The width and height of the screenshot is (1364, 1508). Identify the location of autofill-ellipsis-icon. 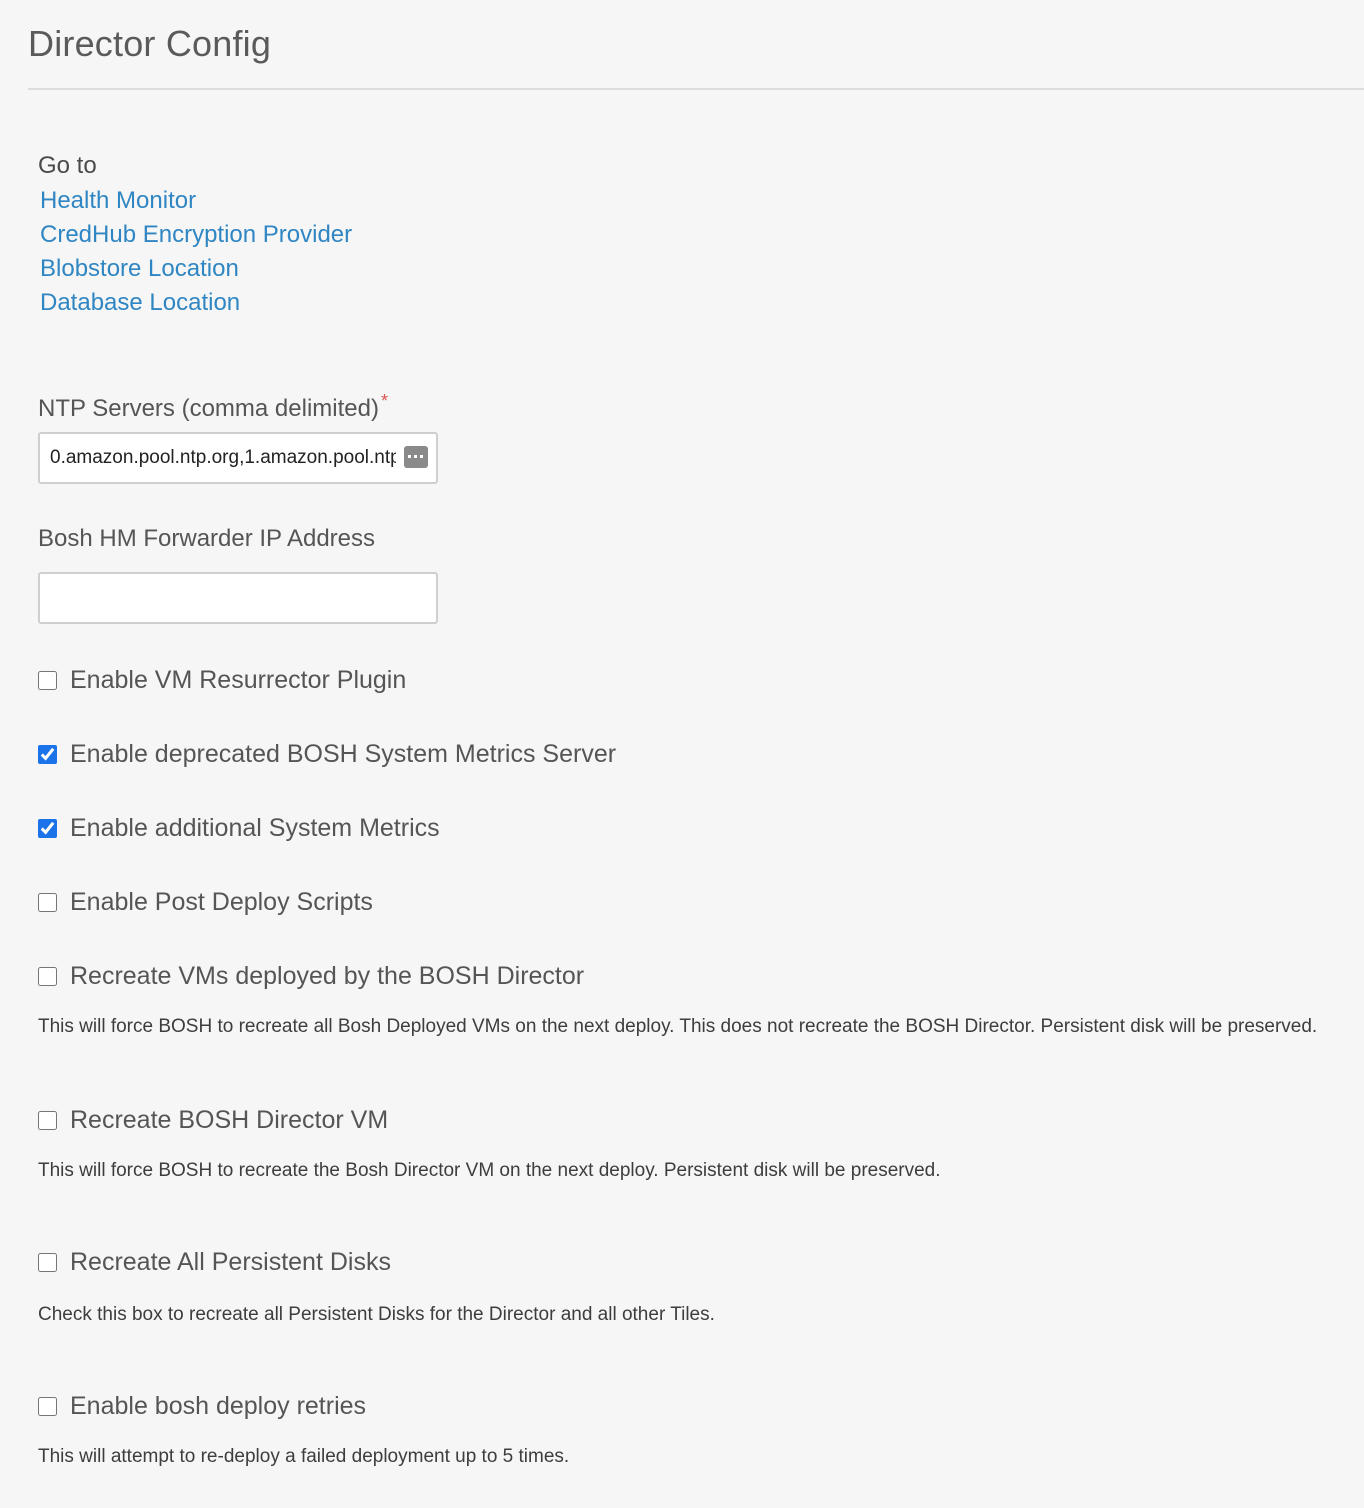
(416, 457).